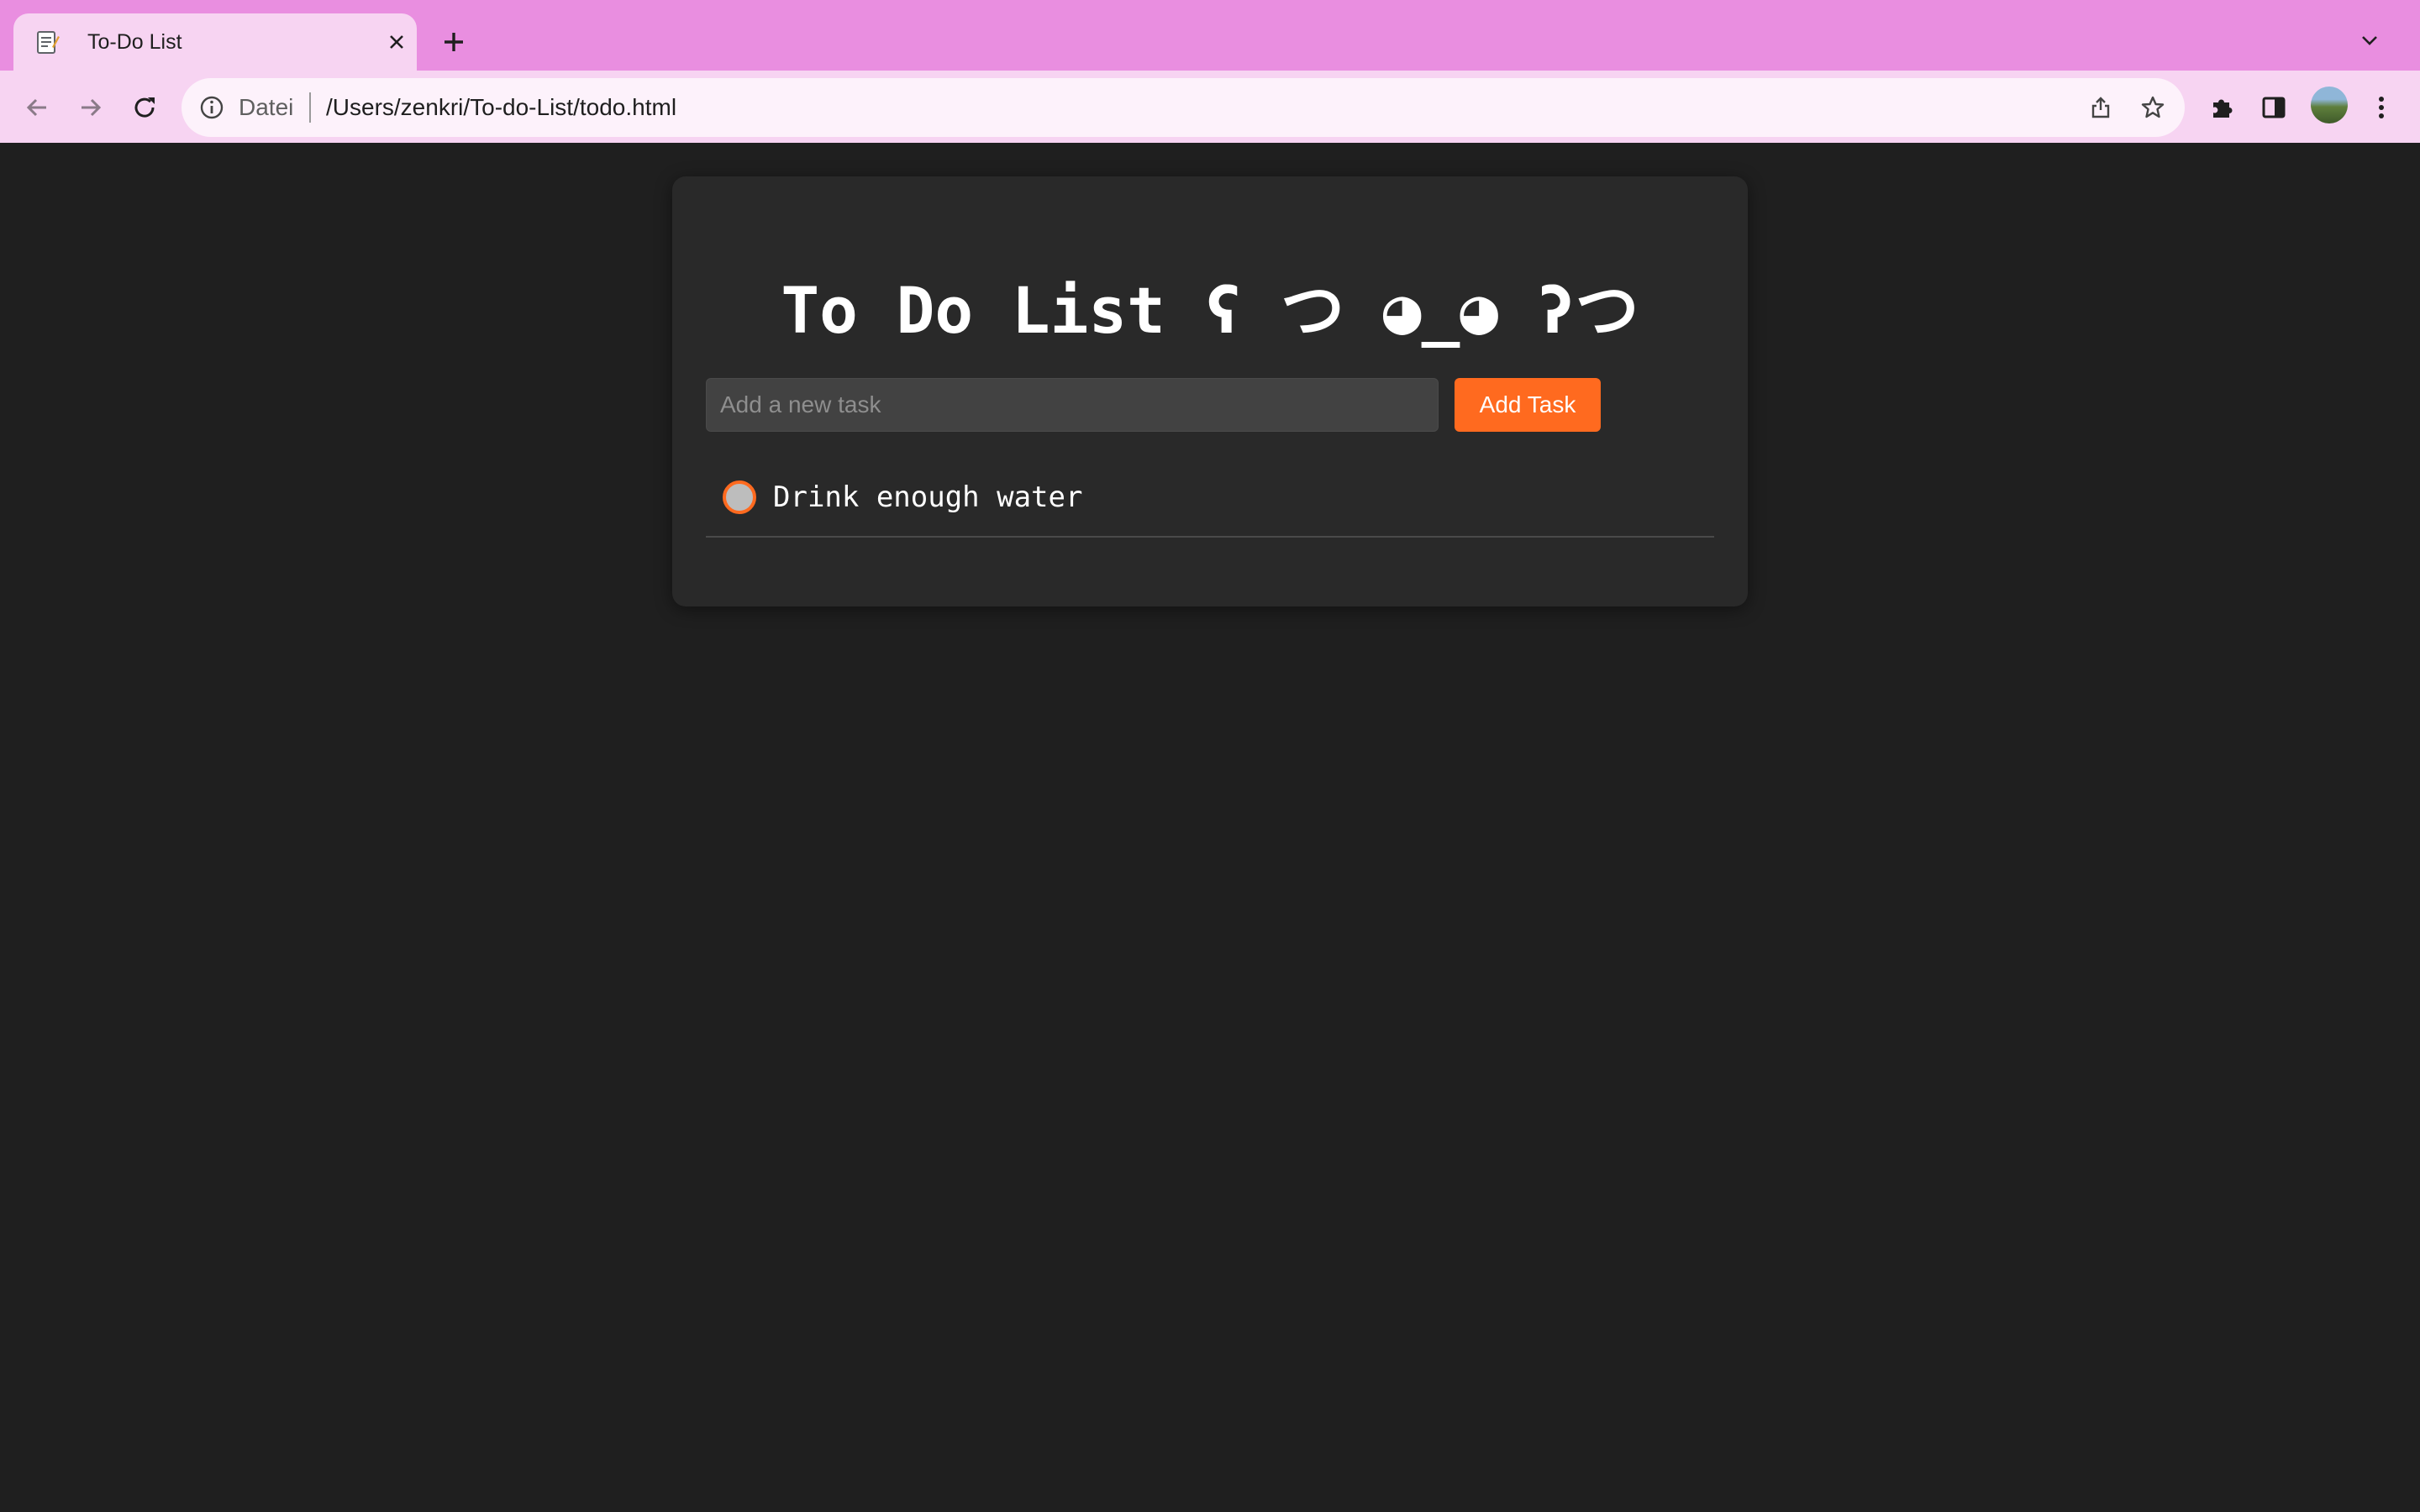 This screenshot has height=1512, width=2420. What do you see at coordinates (2274, 107) in the screenshot?
I see `side-panel-icon` at bounding box center [2274, 107].